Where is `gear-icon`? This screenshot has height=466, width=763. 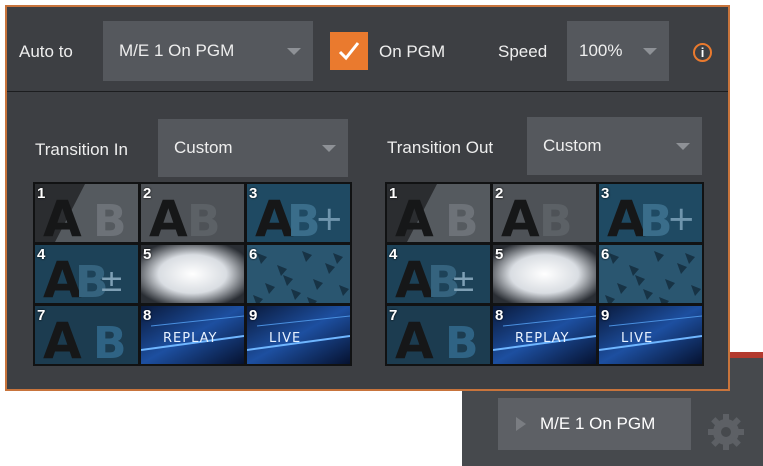
gear-icon is located at coordinates (726, 432).